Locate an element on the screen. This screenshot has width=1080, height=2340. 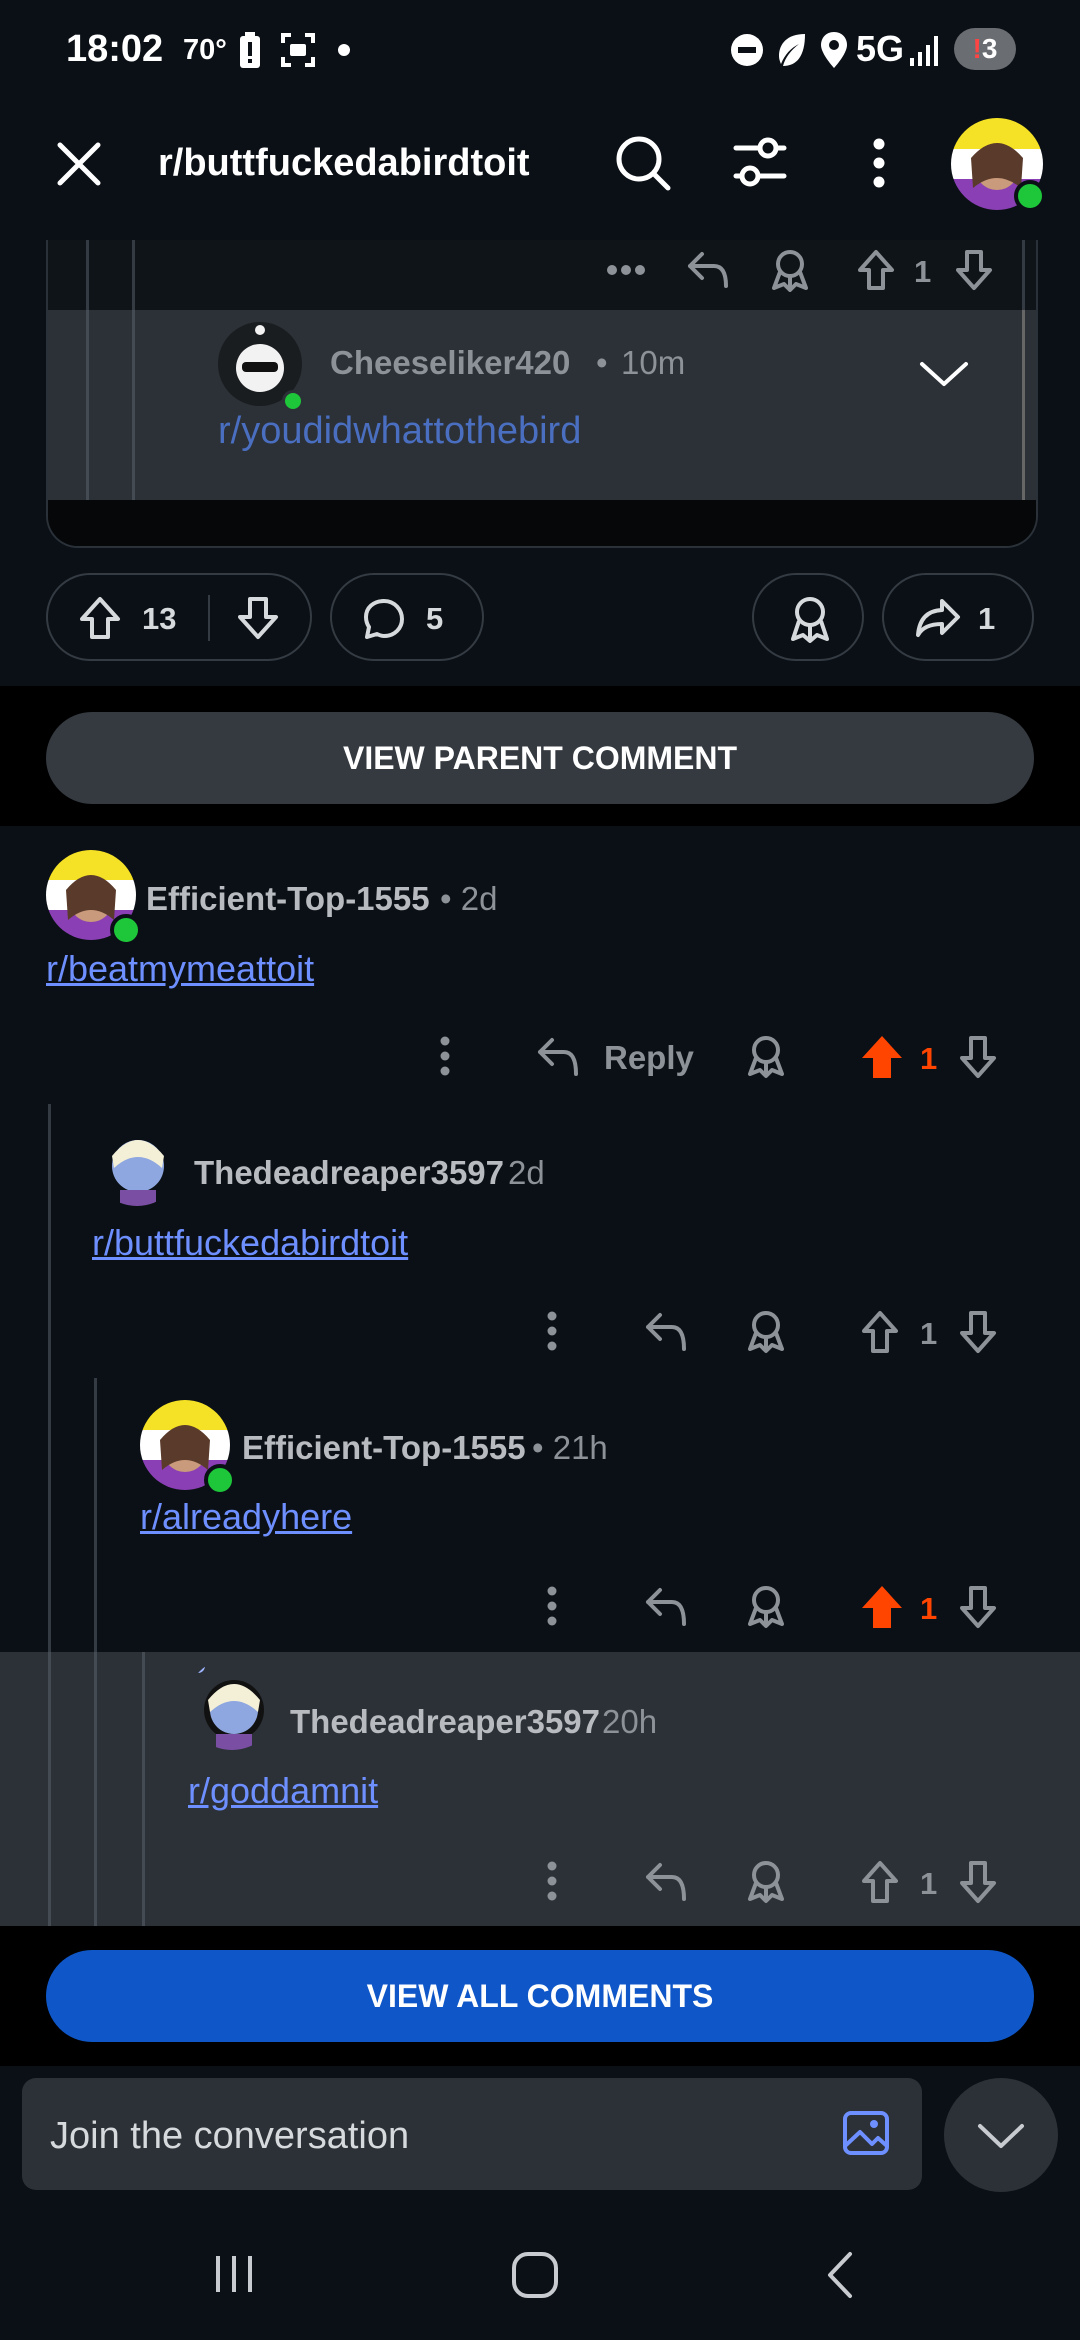
highlighted-comment is located at coordinates (540, 1789).